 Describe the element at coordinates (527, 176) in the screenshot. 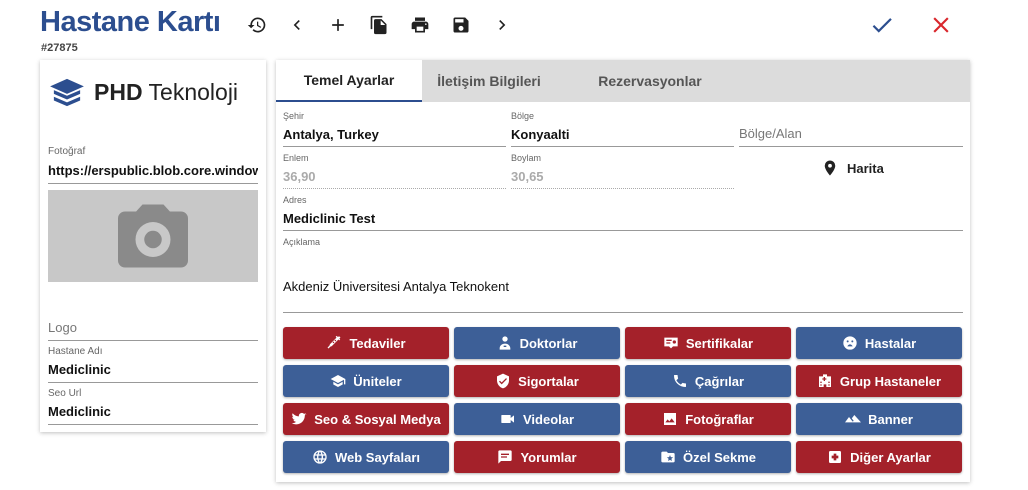

I see `longitude-field: 30,65` at that location.